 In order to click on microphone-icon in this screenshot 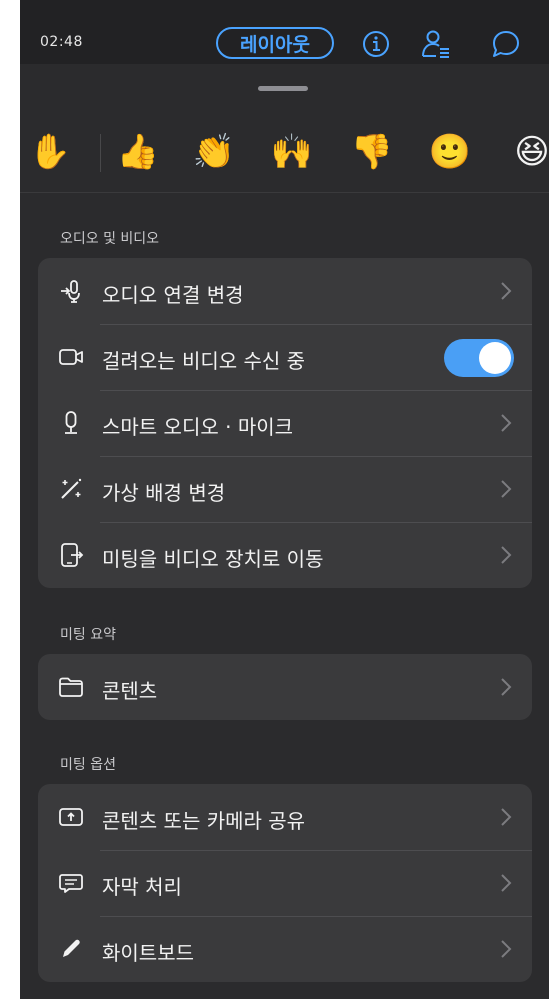, I will do `click(71, 422)`.